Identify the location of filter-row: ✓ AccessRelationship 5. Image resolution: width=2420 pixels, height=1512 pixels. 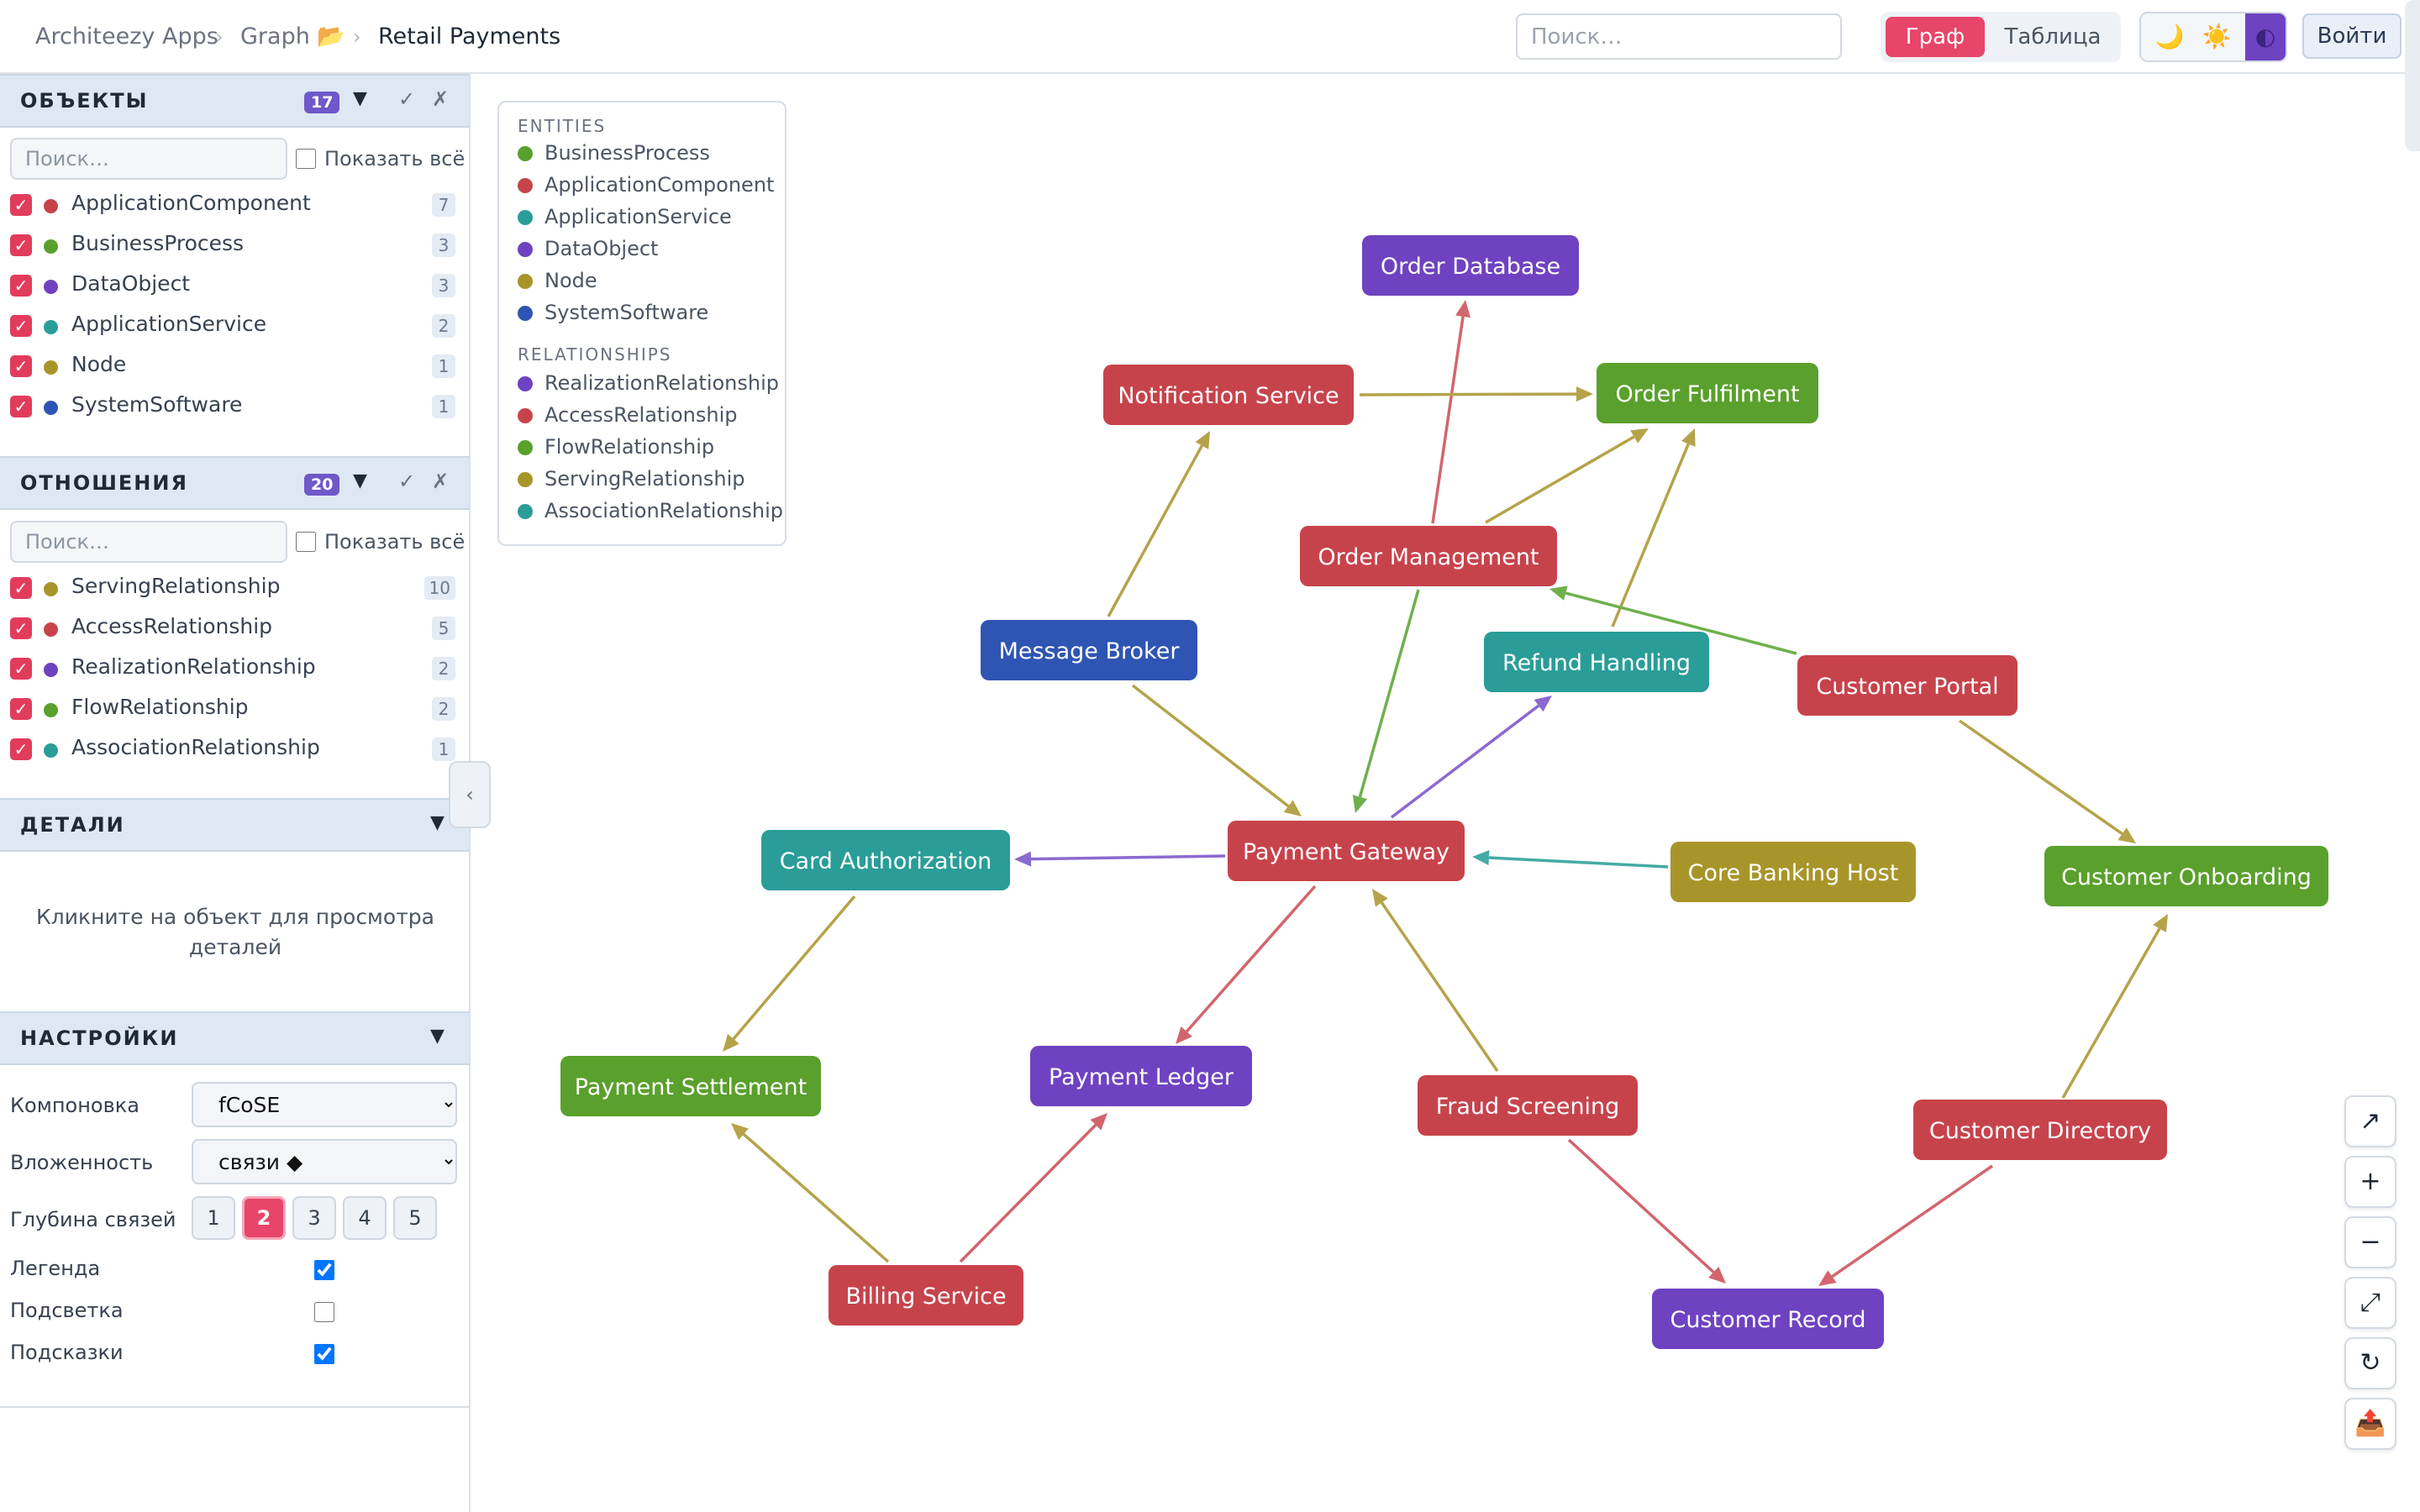
(233, 628).